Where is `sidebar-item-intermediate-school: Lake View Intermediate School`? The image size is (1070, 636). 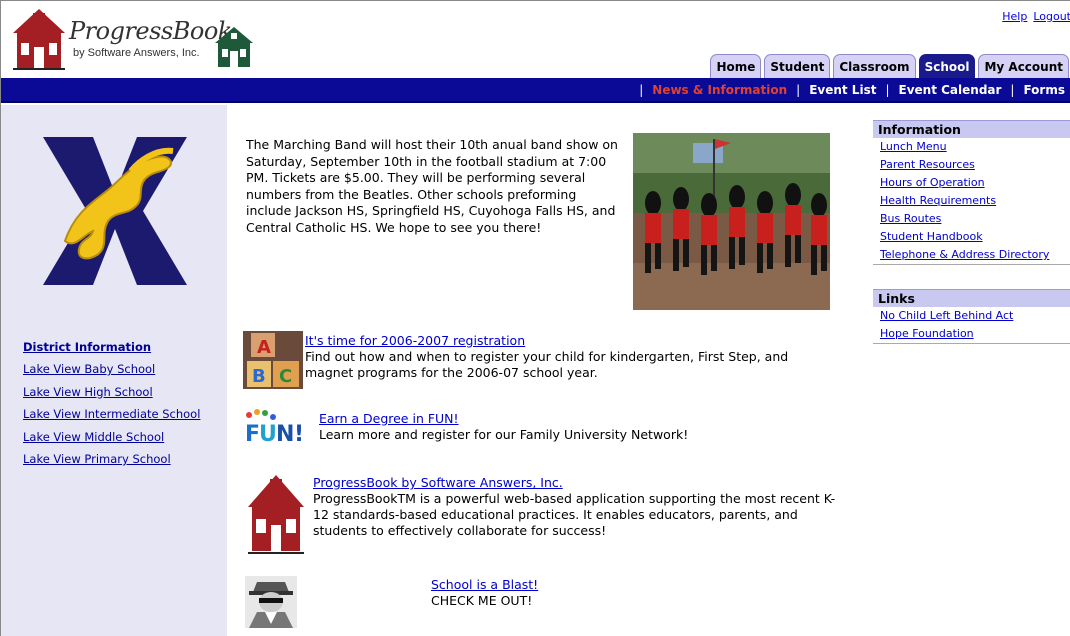
sidebar-item-intermediate-school: Lake View Intermediate School is located at coordinates (111, 418).